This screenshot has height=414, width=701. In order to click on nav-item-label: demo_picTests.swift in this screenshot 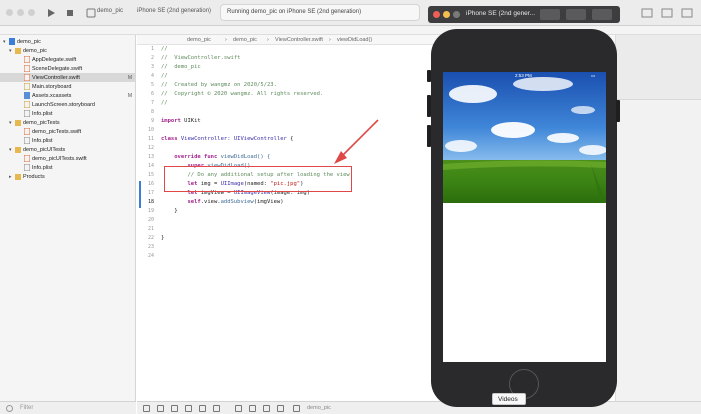, I will do `click(57, 131)`.